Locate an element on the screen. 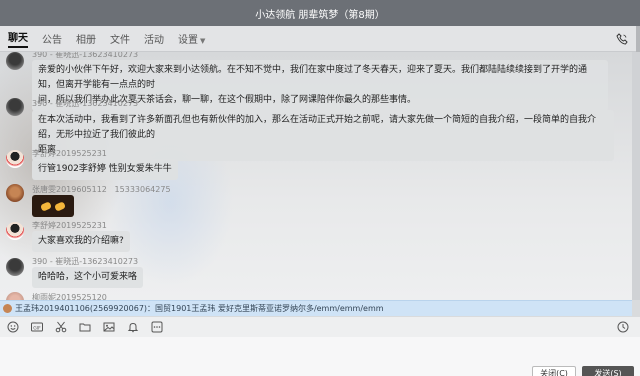 This screenshot has height=376, width=640. tab-settings: 设置 ▼ is located at coordinates (191, 38).